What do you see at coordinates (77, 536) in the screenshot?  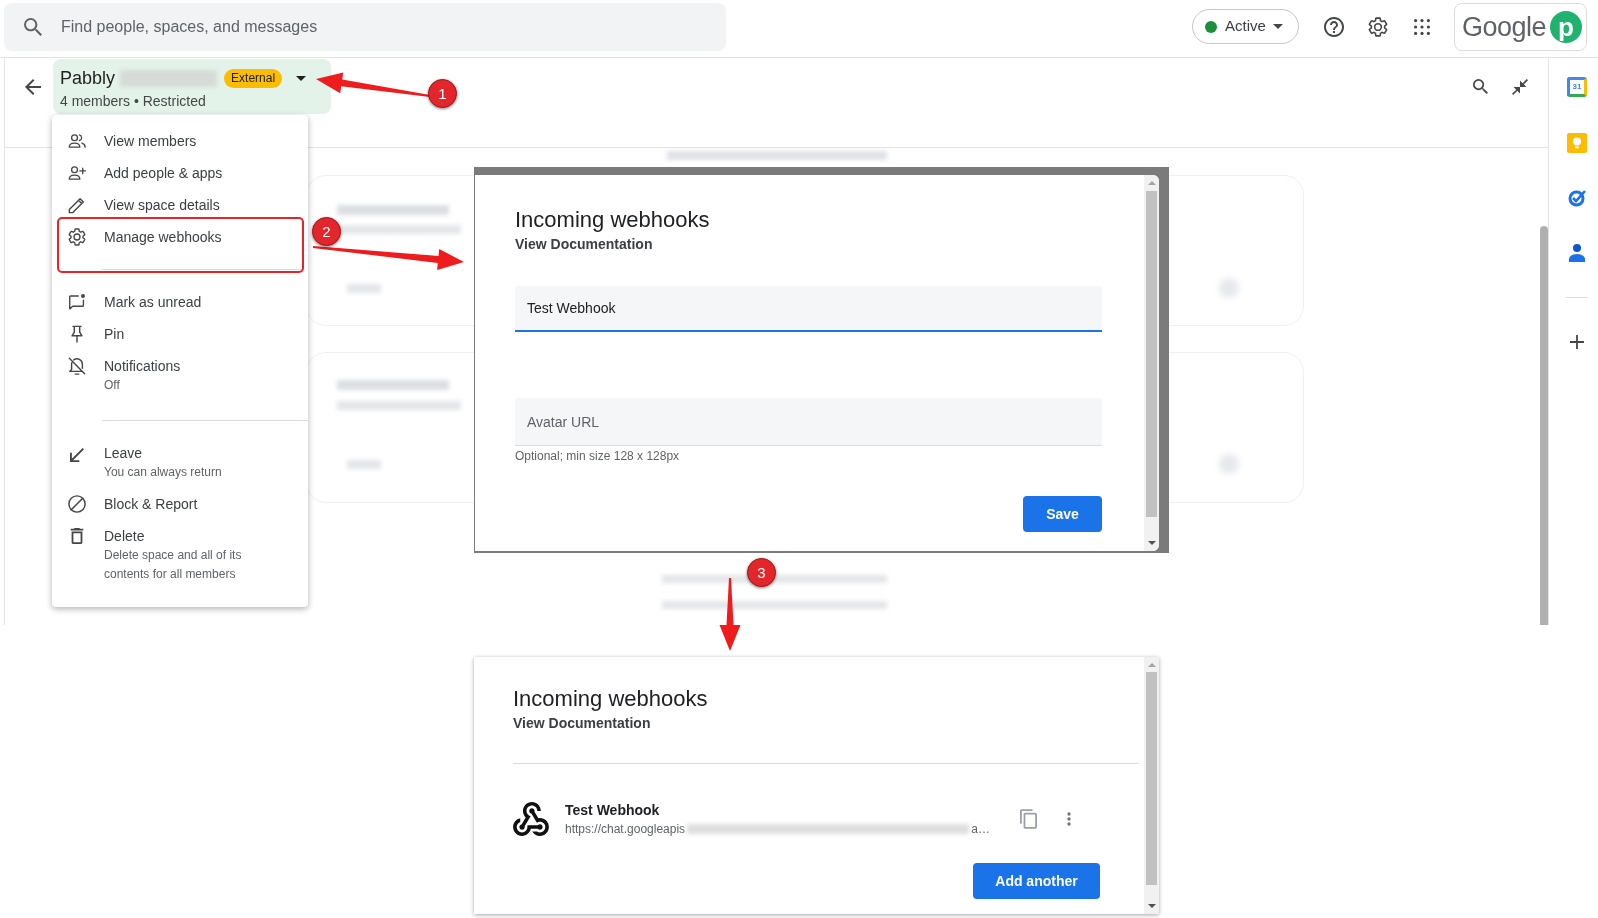 I see `trash-icon` at bounding box center [77, 536].